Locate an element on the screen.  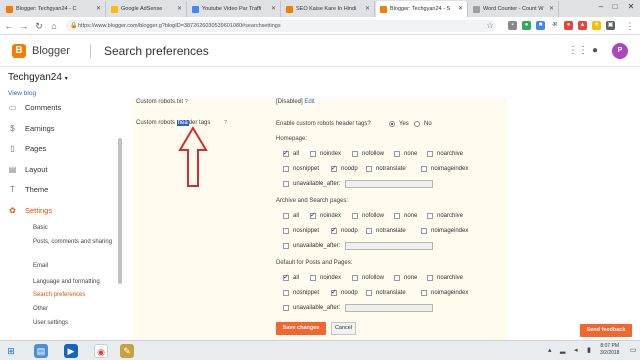
extension-icon: ▲ is located at coordinates (582, 25).